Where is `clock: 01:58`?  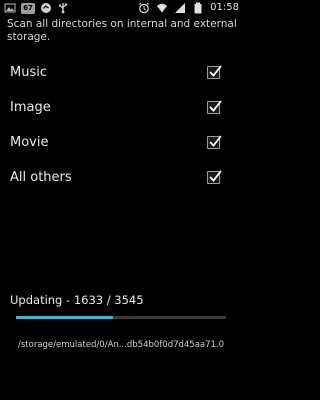
clock: 01:58 is located at coordinates (224, 7).